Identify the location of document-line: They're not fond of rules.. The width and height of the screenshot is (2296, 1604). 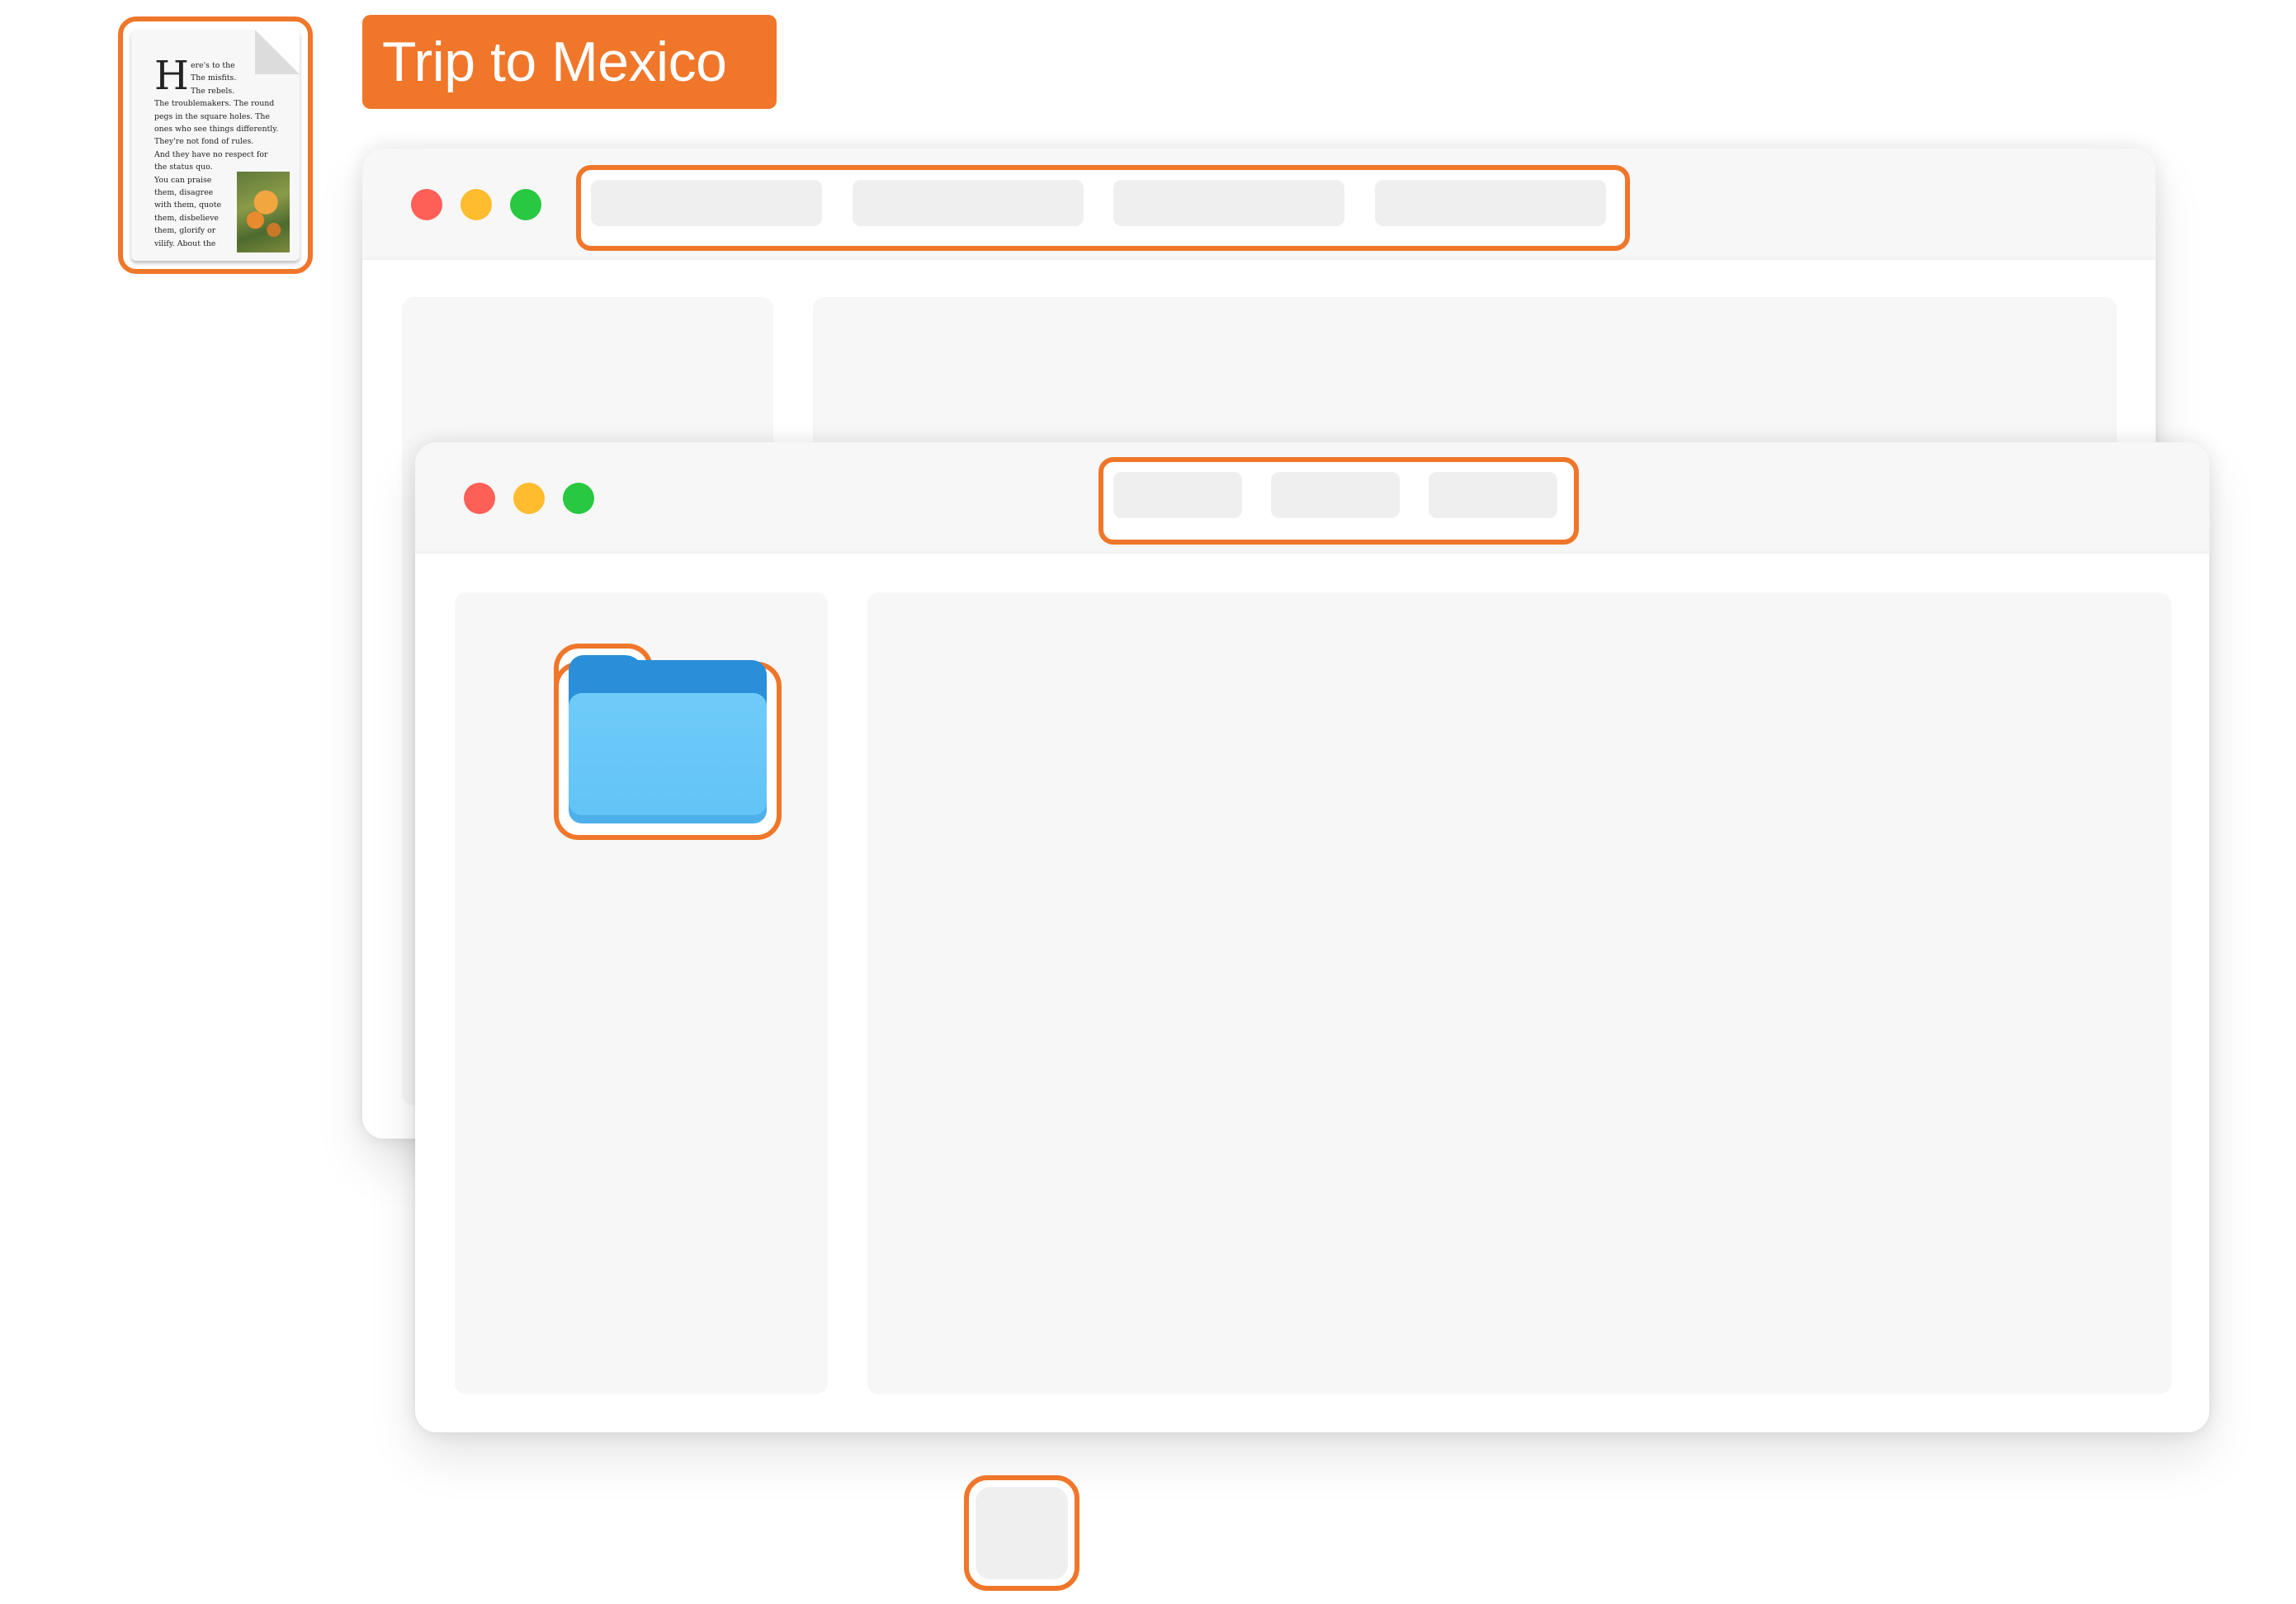
(204, 142).